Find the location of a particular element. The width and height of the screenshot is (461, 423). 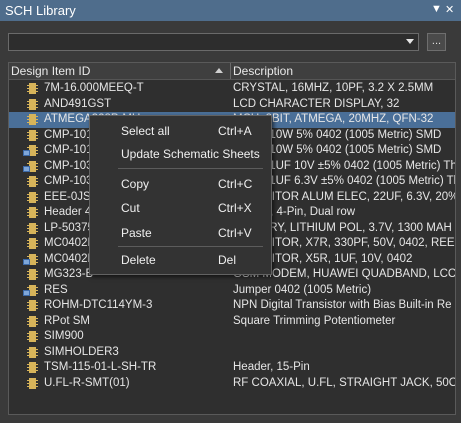

design-item-id: SIMHOLDER3 is located at coordinates (81, 351).